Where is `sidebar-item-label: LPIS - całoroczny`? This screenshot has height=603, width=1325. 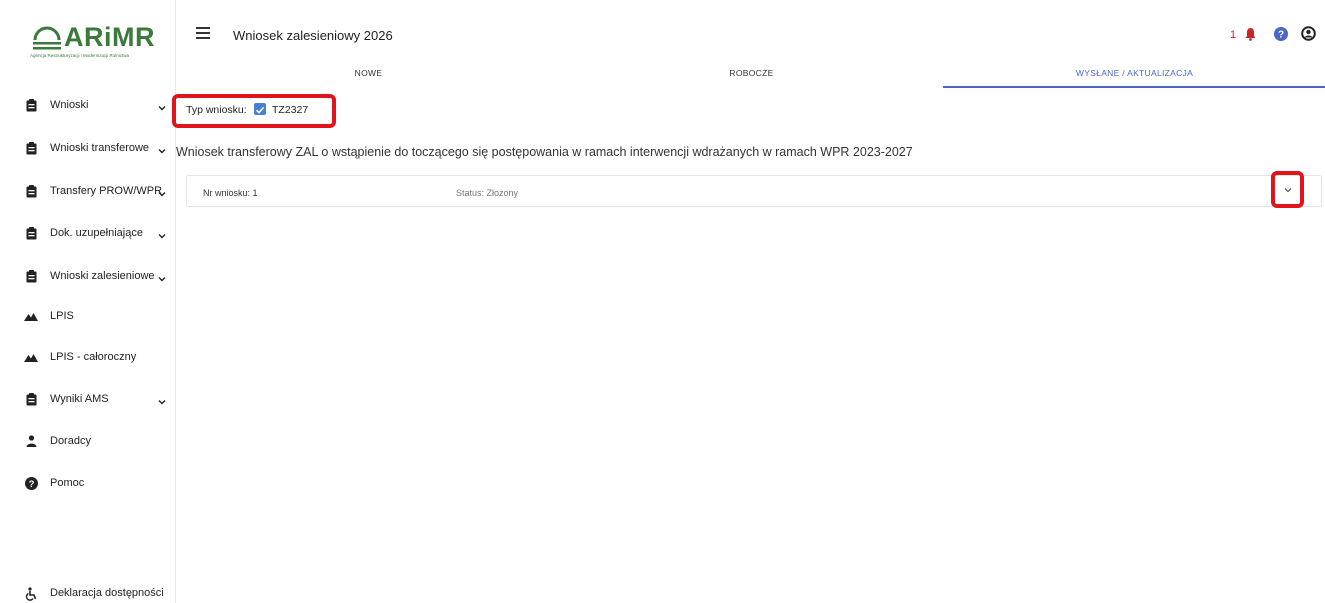
sidebar-item-label: LPIS - całoroczny is located at coordinates (93, 357).